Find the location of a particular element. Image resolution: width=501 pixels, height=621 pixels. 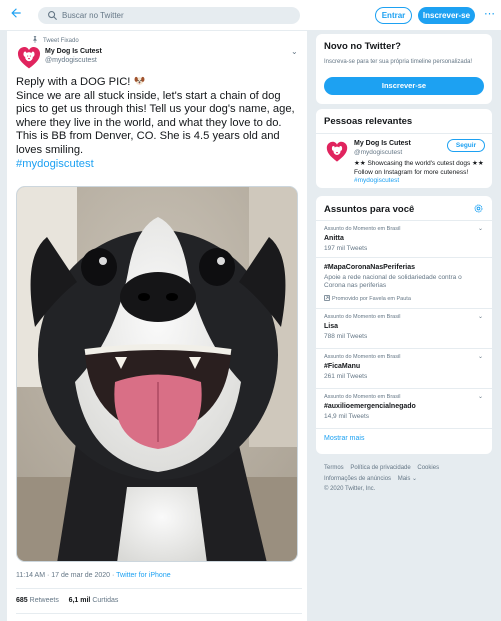

trend-name: #auxilioemergencialnegado is located at coordinates (370, 406).